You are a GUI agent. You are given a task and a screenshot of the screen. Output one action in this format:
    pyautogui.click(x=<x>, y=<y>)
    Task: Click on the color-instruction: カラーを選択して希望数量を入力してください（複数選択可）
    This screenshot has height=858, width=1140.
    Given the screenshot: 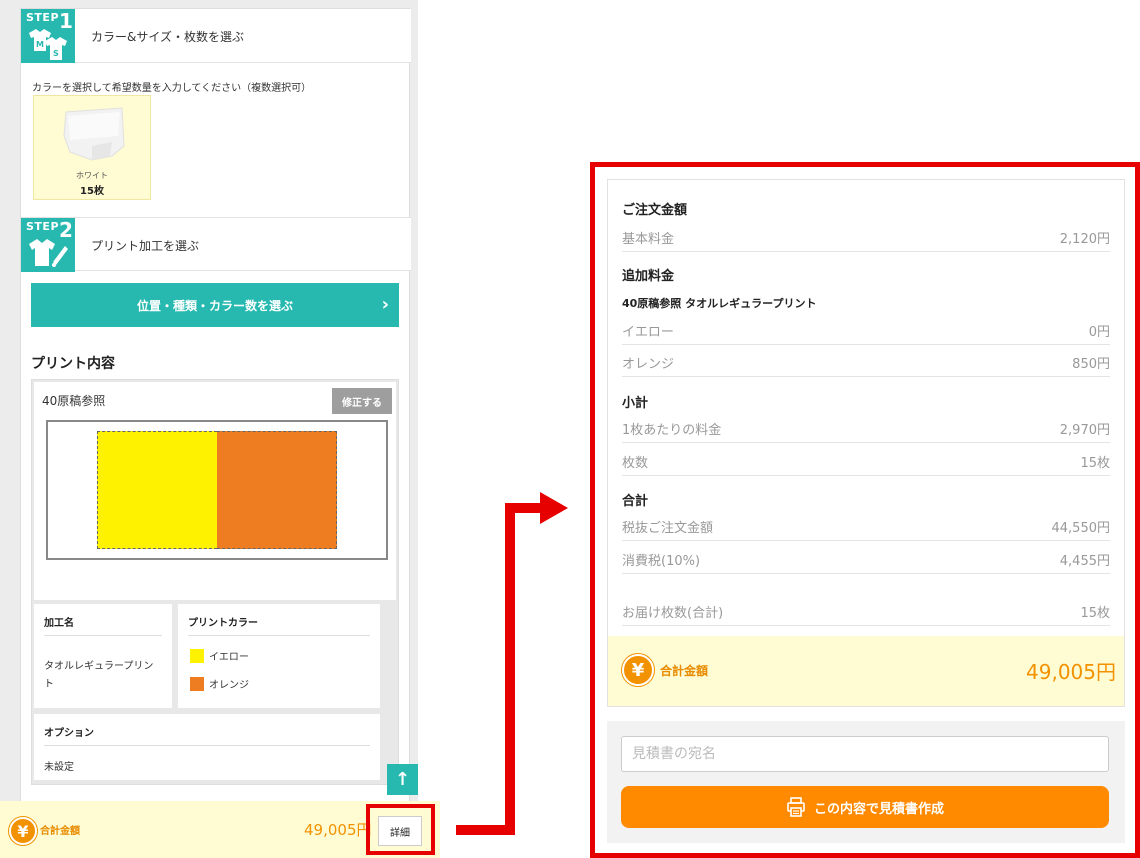 What is the action you would take?
    pyautogui.click(x=172, y=88)
    